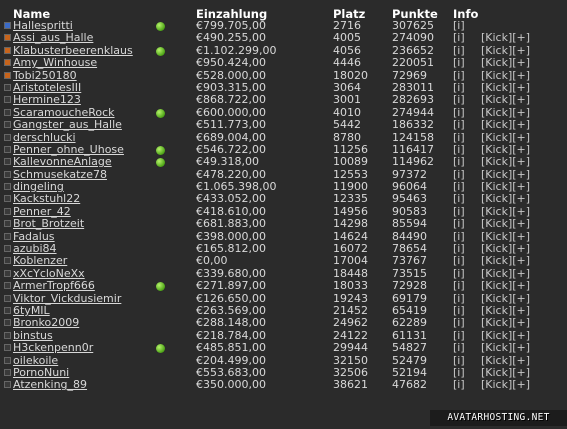 The height and width of the screenshot is (429, 567). What do you see at coordinates (409, 286) in the screenshot?
I see `points-value: 72928` at bounding box center [409, 286].